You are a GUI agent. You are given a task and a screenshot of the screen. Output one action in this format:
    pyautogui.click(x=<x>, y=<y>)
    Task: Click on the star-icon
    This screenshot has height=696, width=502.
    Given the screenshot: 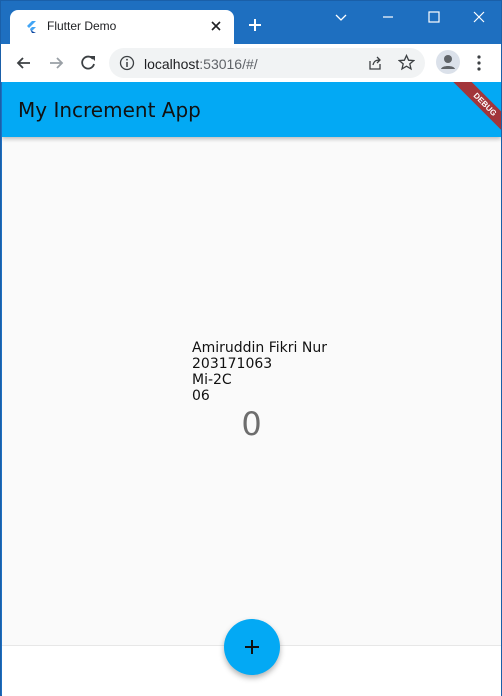 What is the action you would take?
    pyautogui.click(x=406, y=62)
    